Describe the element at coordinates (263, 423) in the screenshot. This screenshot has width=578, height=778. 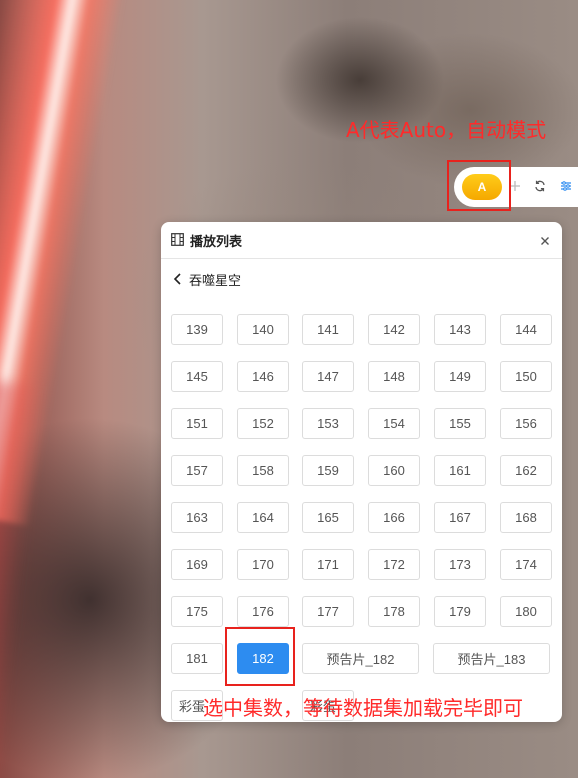
I see `episode-button: 152` at that location.